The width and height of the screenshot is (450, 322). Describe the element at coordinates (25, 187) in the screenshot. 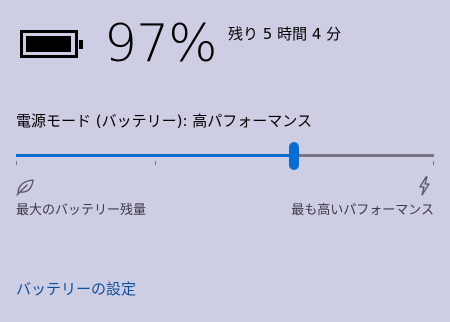

I see `leaf-icon` at that location.